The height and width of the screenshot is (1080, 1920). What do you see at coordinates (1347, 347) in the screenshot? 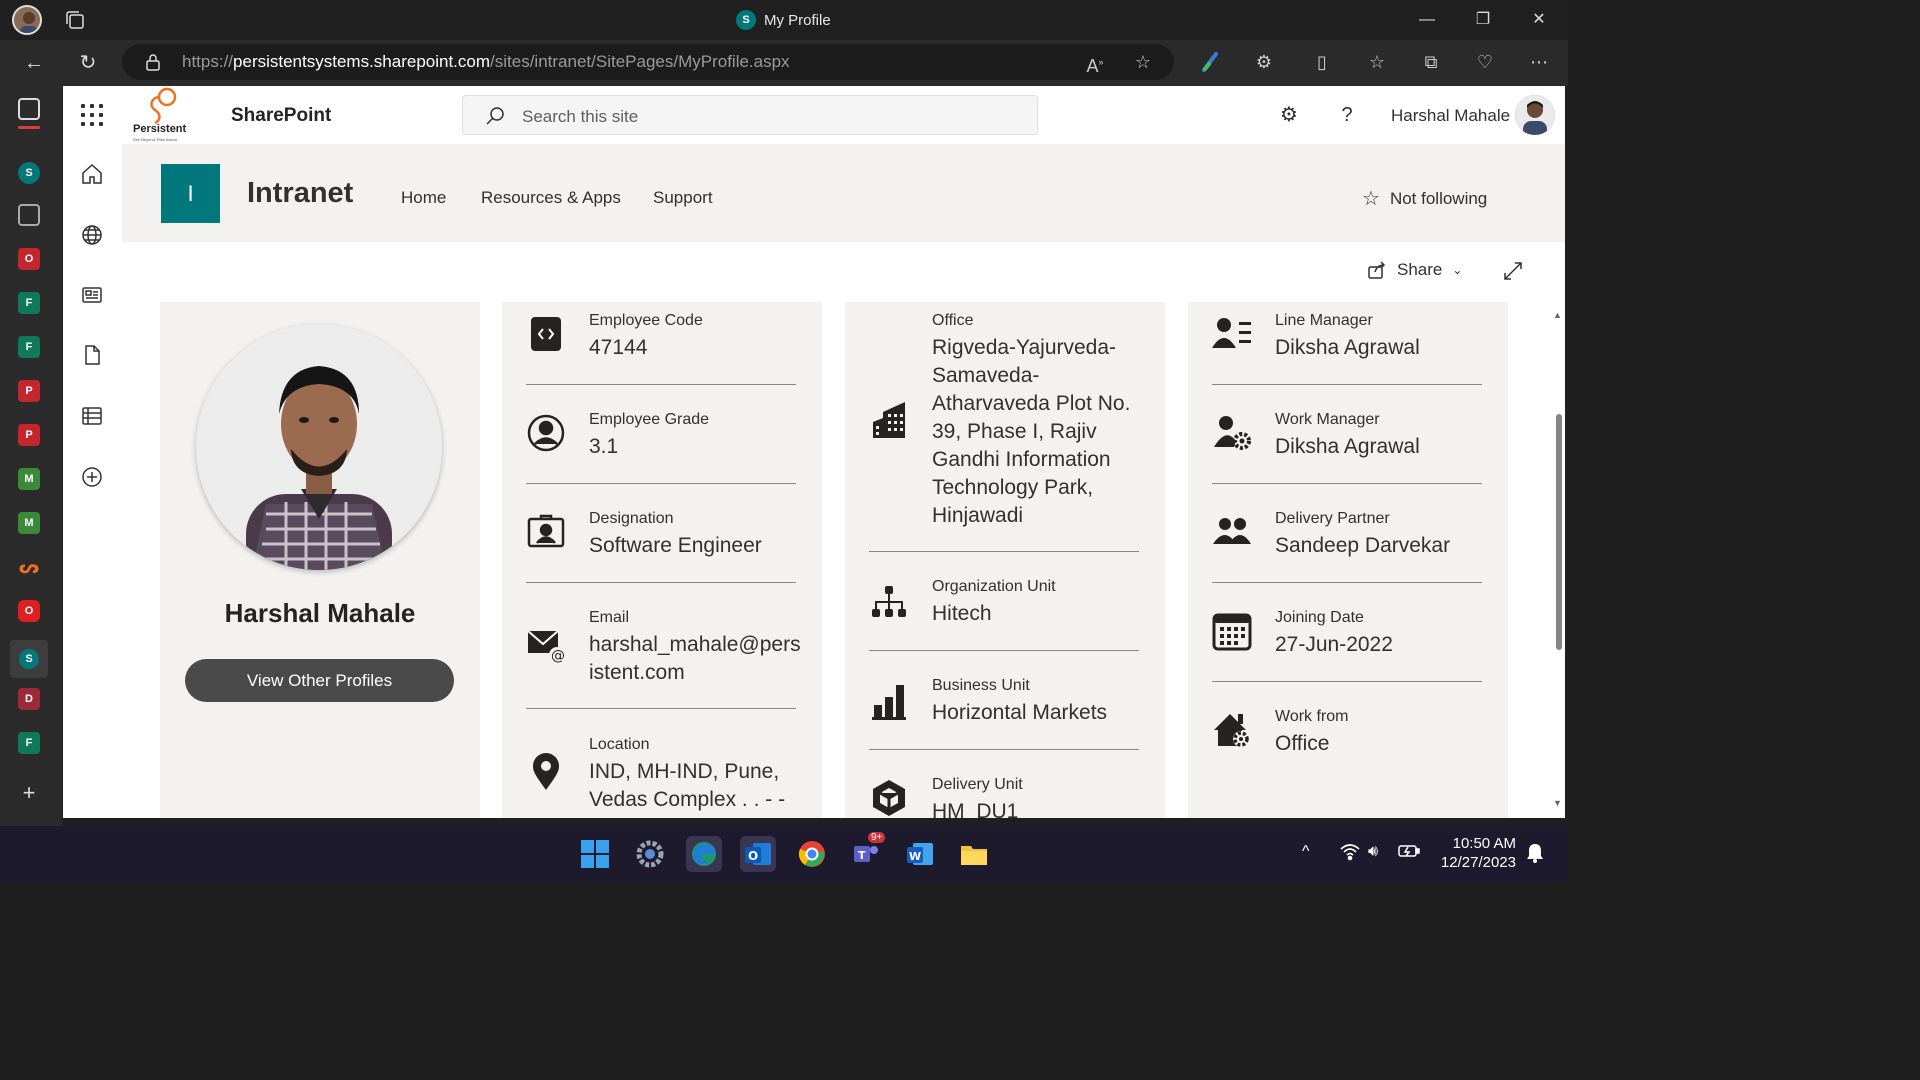
I see `line-manager-value: Diksha Agrawal` at bounding box center [1347, 347].